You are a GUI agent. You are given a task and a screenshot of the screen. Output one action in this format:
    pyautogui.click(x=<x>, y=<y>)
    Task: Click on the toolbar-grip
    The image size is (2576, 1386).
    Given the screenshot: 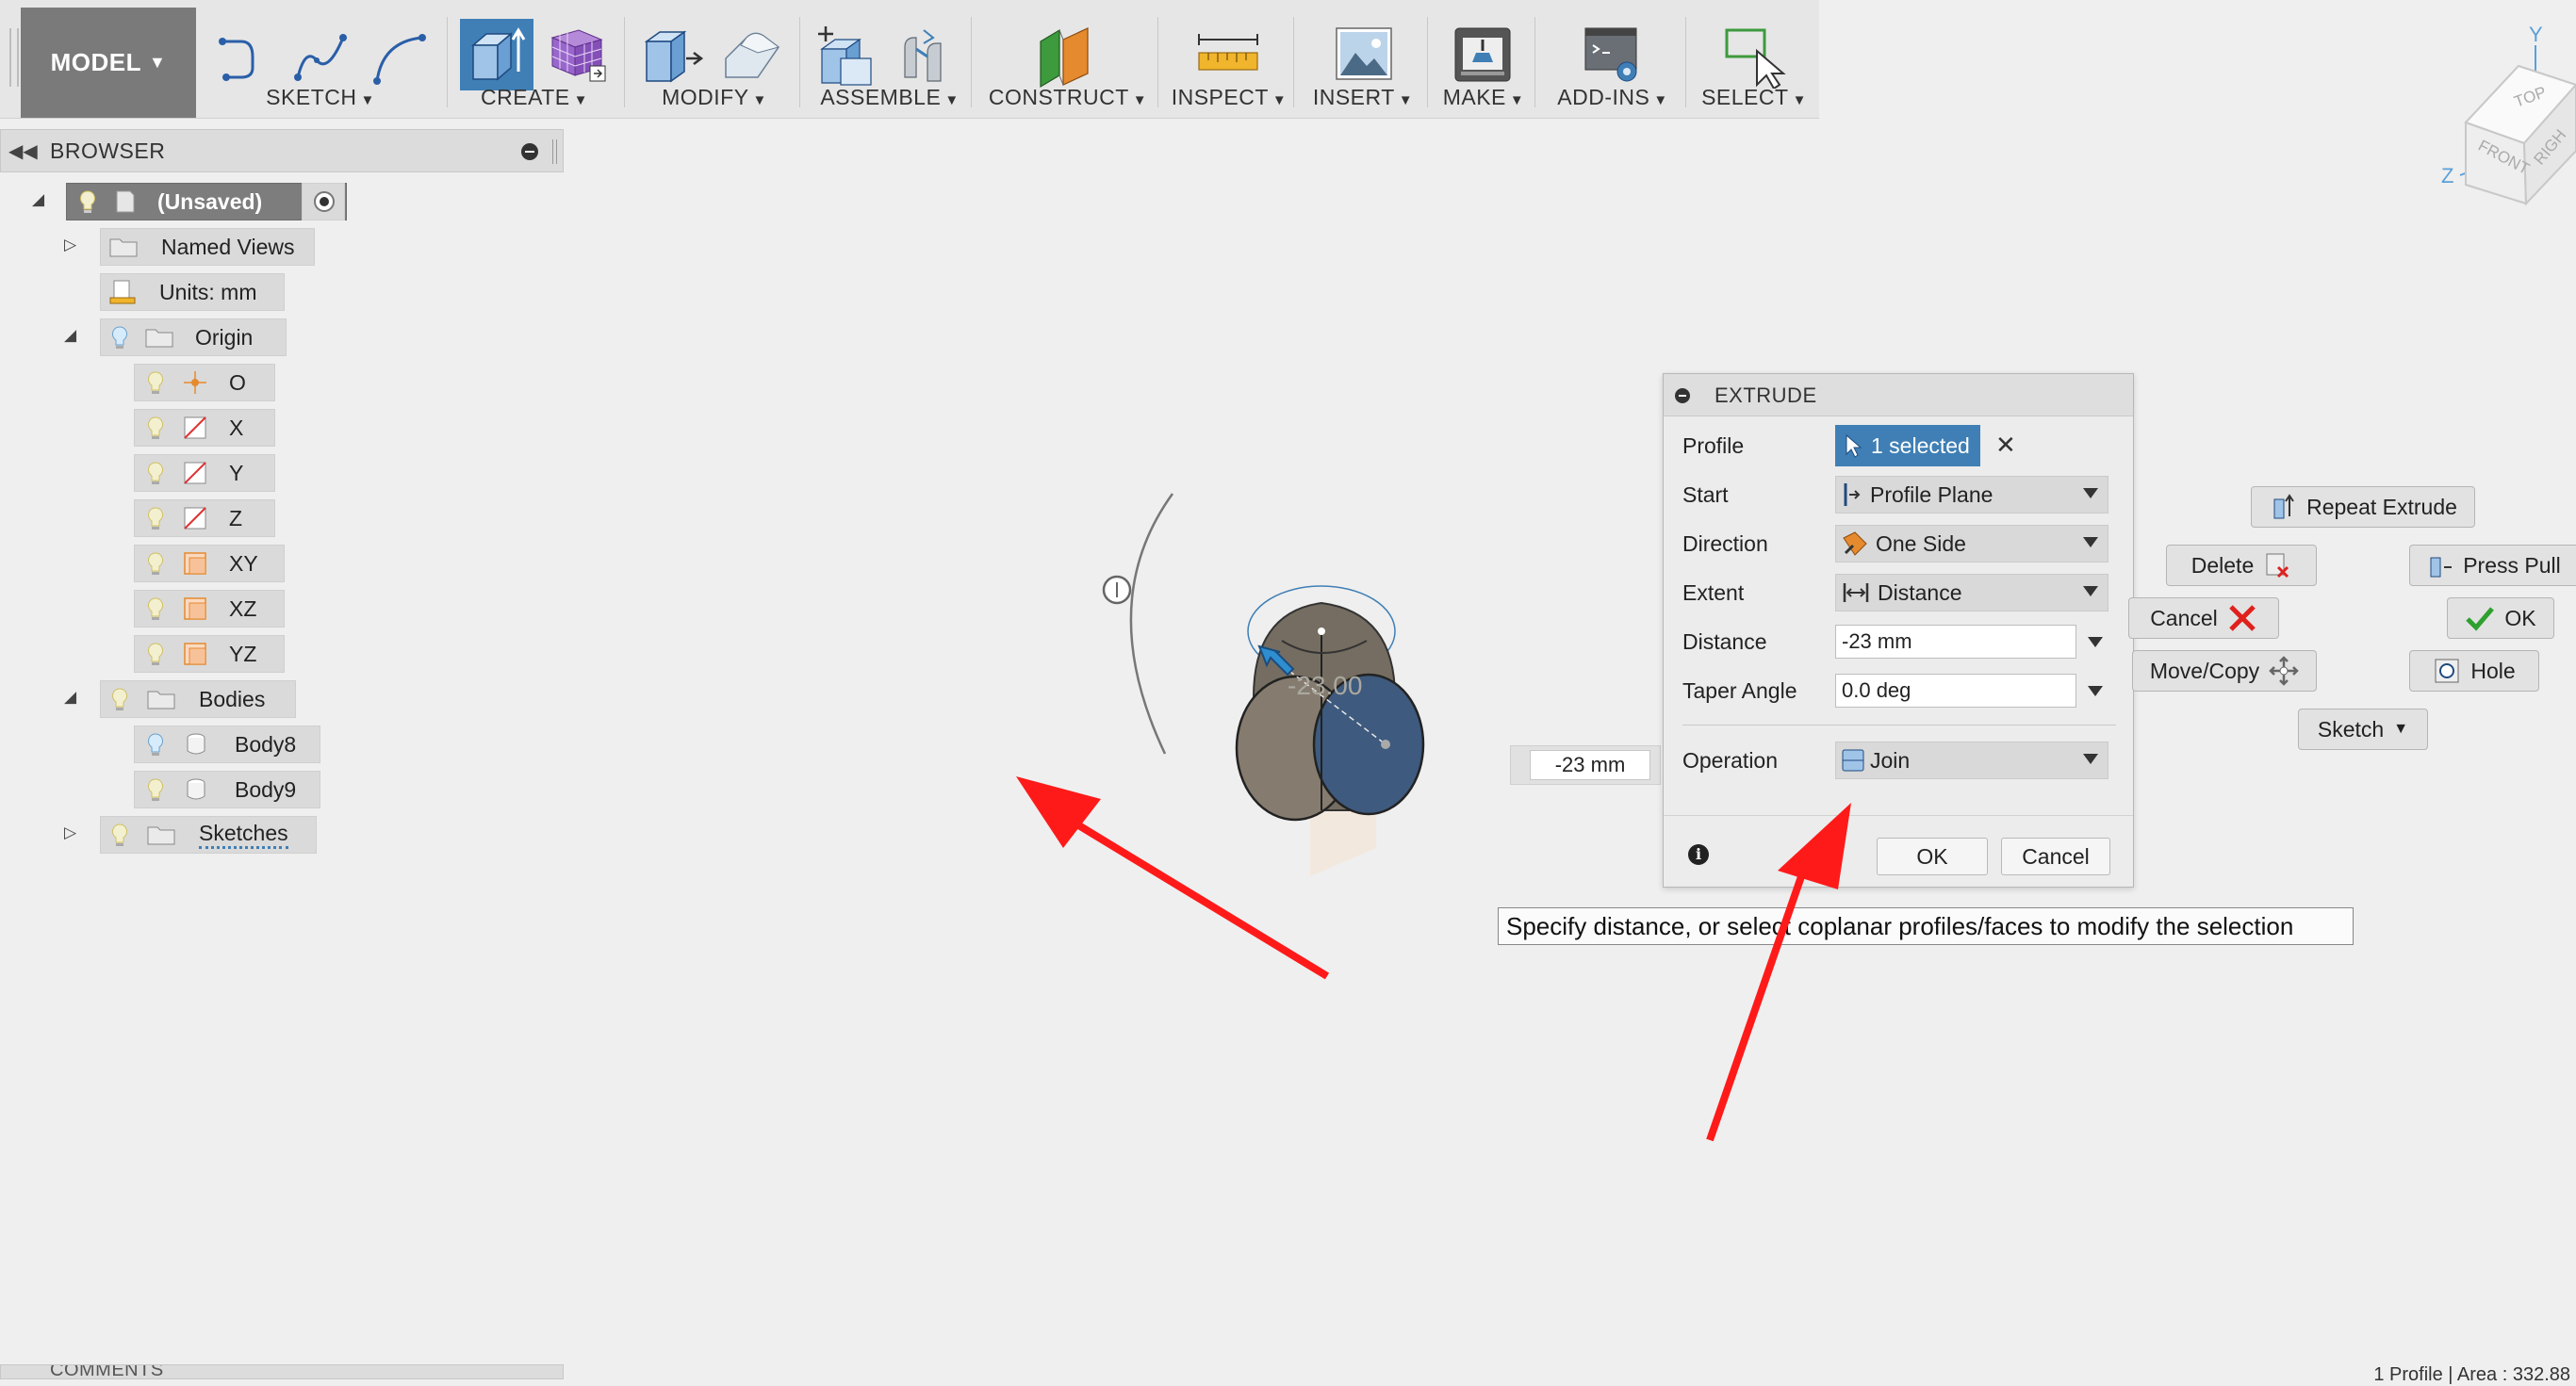 What is the action you would take?
    pyautogui.click(x=14, y=57)
    